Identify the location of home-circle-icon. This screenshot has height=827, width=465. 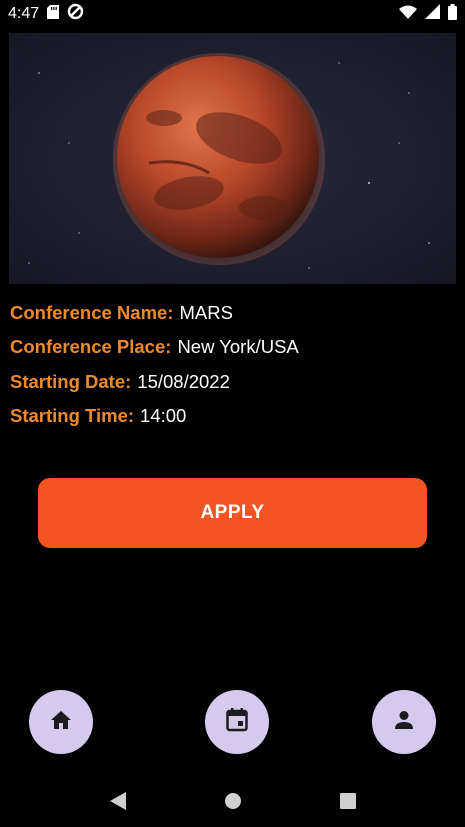
(233, 803).